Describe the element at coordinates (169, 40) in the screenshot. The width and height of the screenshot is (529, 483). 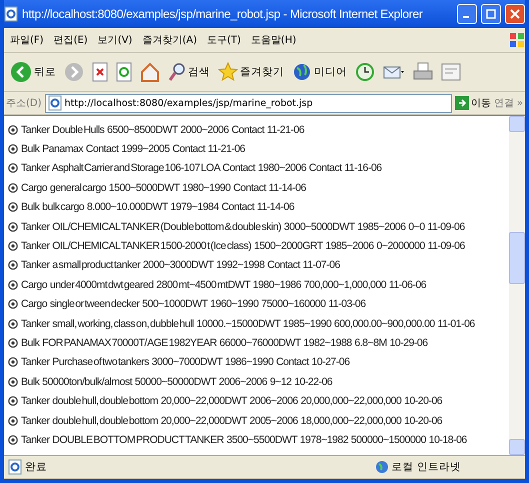
I see `menu-item: 즐겨찾기(A)` at that location.